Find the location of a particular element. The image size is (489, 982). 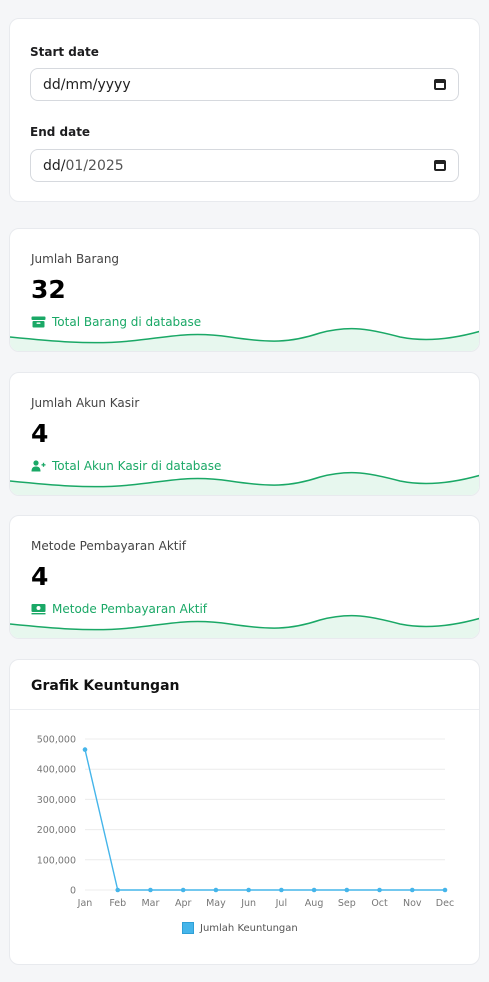

y-tick-label: 200,000 is located at coordinates (56, 830).